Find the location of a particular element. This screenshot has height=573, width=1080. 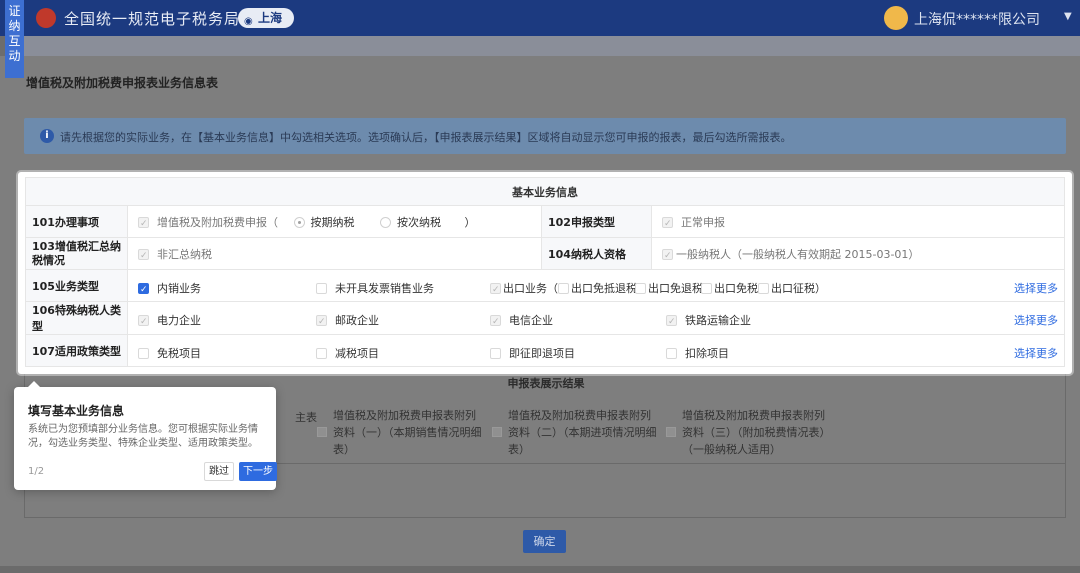

result-line-with-check: 资料（一）（本期销售情况明细 is located at coordinates (399, 432).